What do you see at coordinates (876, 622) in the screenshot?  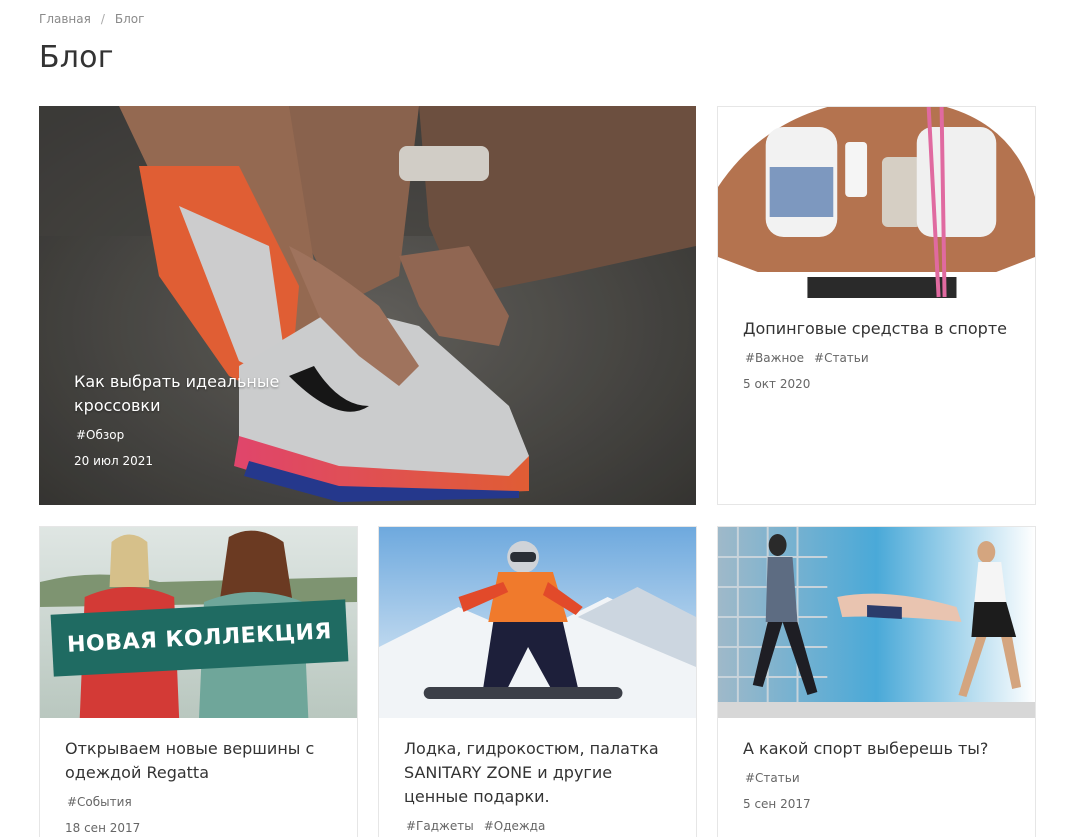 I see `post-image-sports` at bounding box center [876, 622].